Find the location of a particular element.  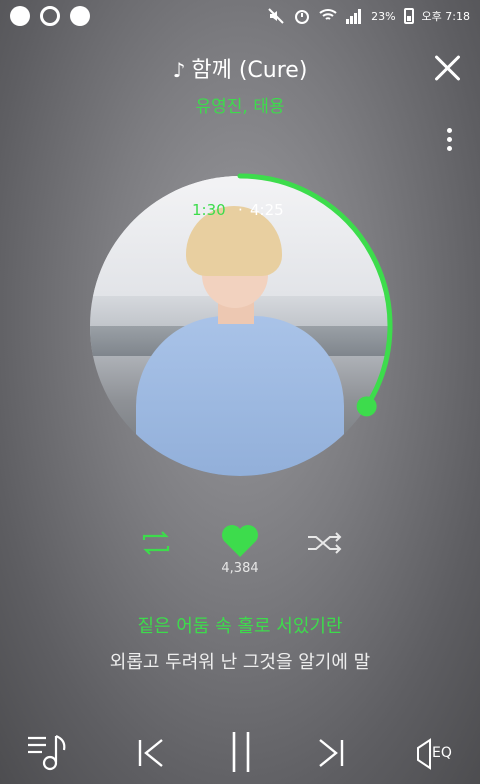

equalizer-icon is located at coordinates (424, 754).